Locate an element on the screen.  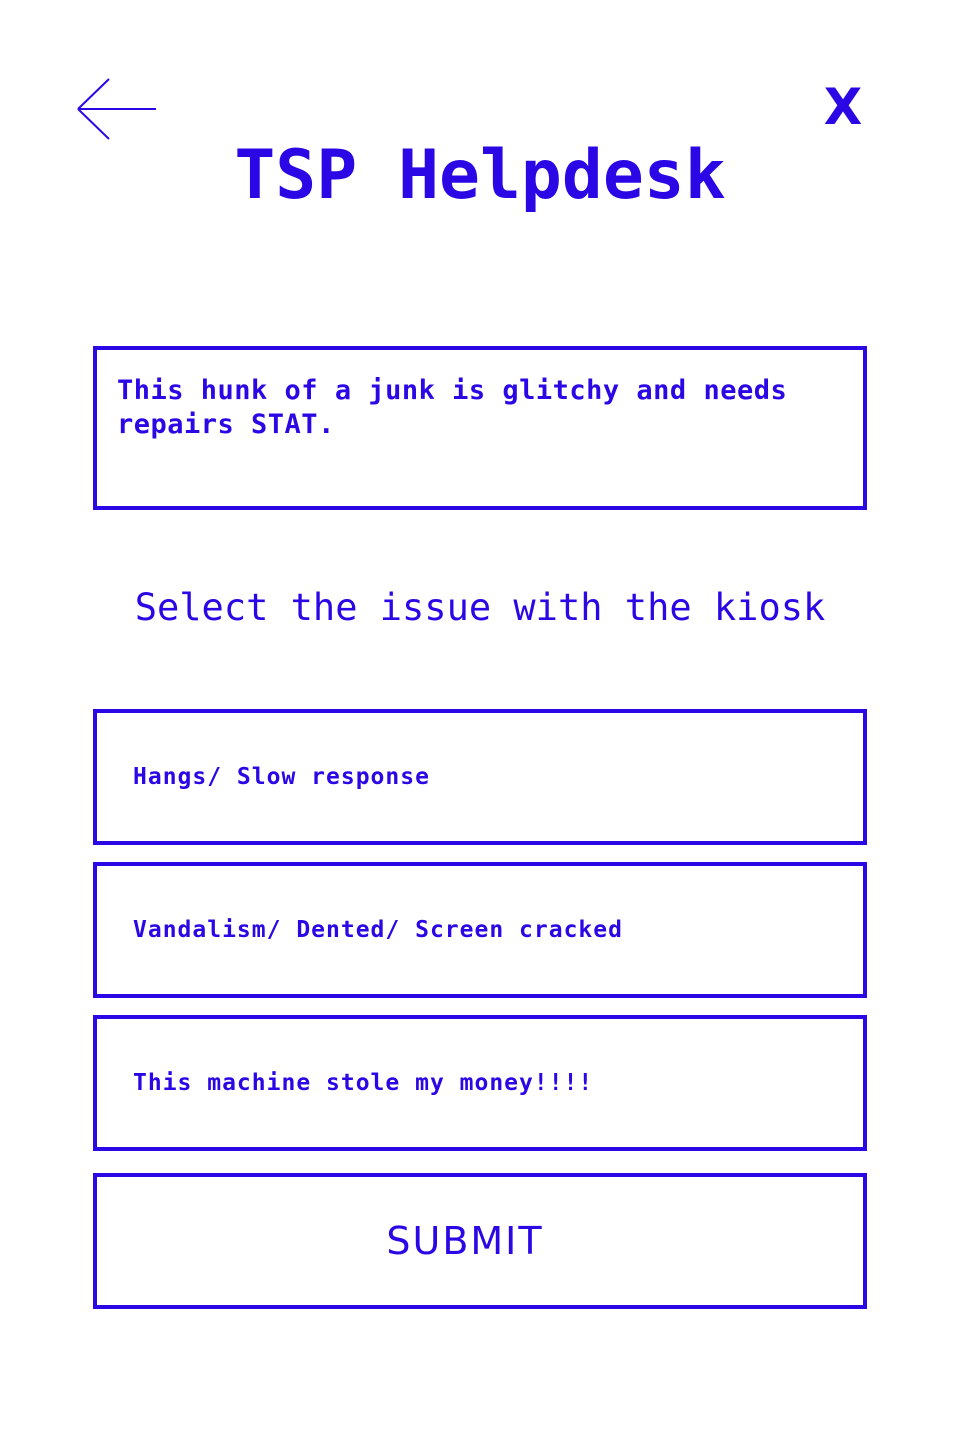
submit-button: SUBMIT is located at coordinates (480, 1241).